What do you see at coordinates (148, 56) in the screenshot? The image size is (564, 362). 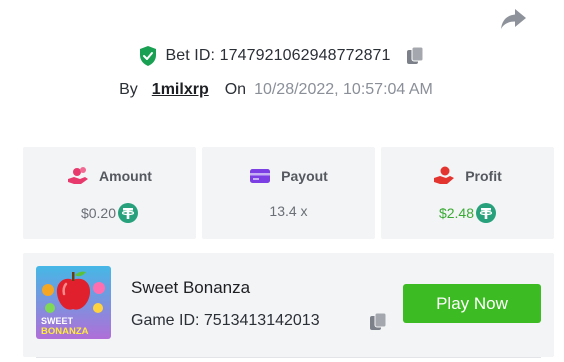 I see `verified-shield-icon` at bounding box center [148, 56].